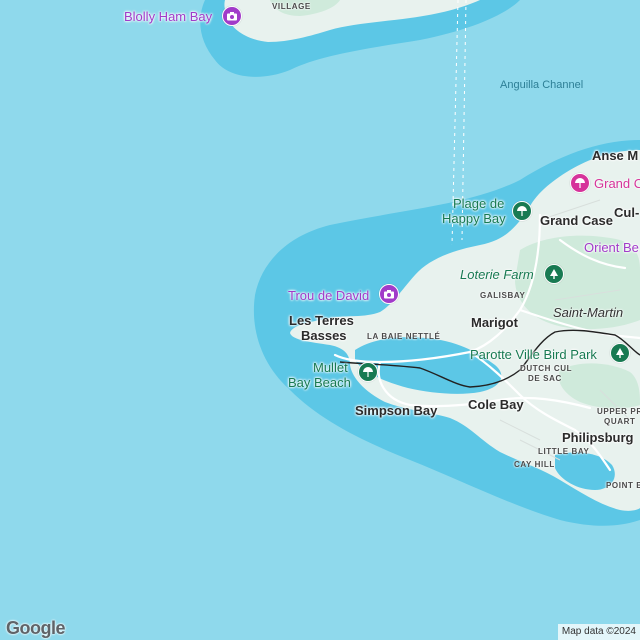 This screenshot has height=640, width=640. What do you see at coordinates (328, 295) in the screenshot?
I see `label-trou-de-david: Trou de David` at bounding box center [328, 295].